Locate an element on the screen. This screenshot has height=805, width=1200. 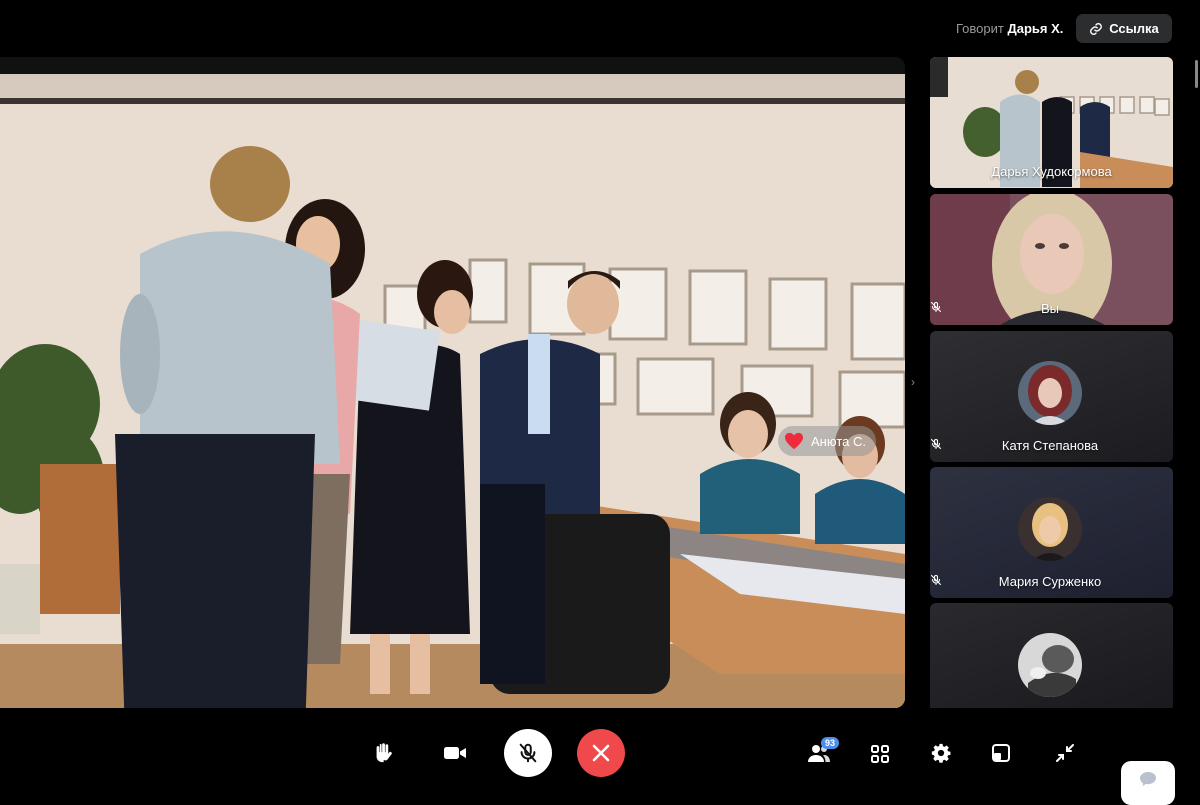
camera-button is located at coordinates (455, 753).